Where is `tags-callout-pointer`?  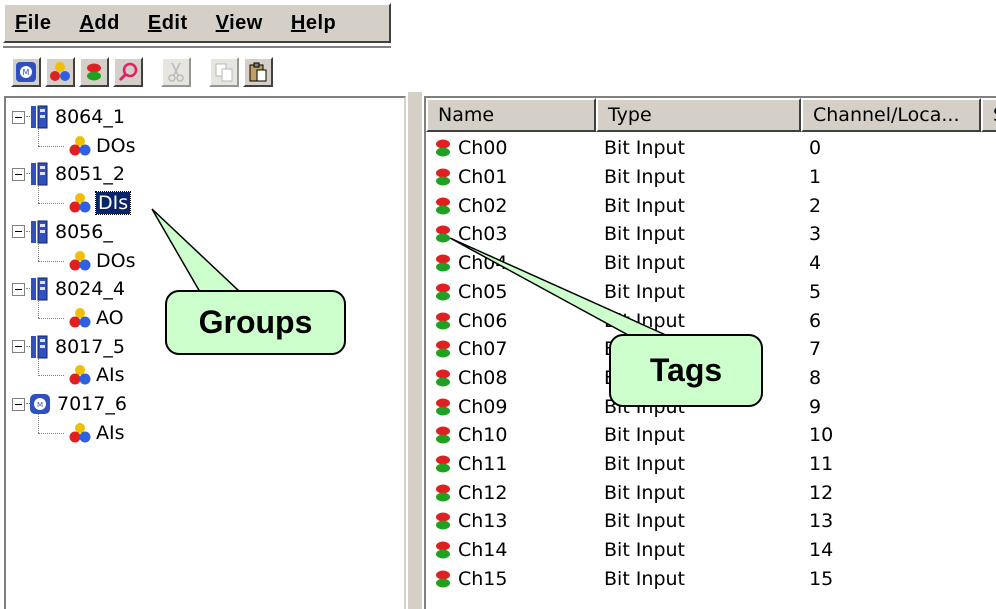 tags-callout-pointer is located at coordinates (559, 287).